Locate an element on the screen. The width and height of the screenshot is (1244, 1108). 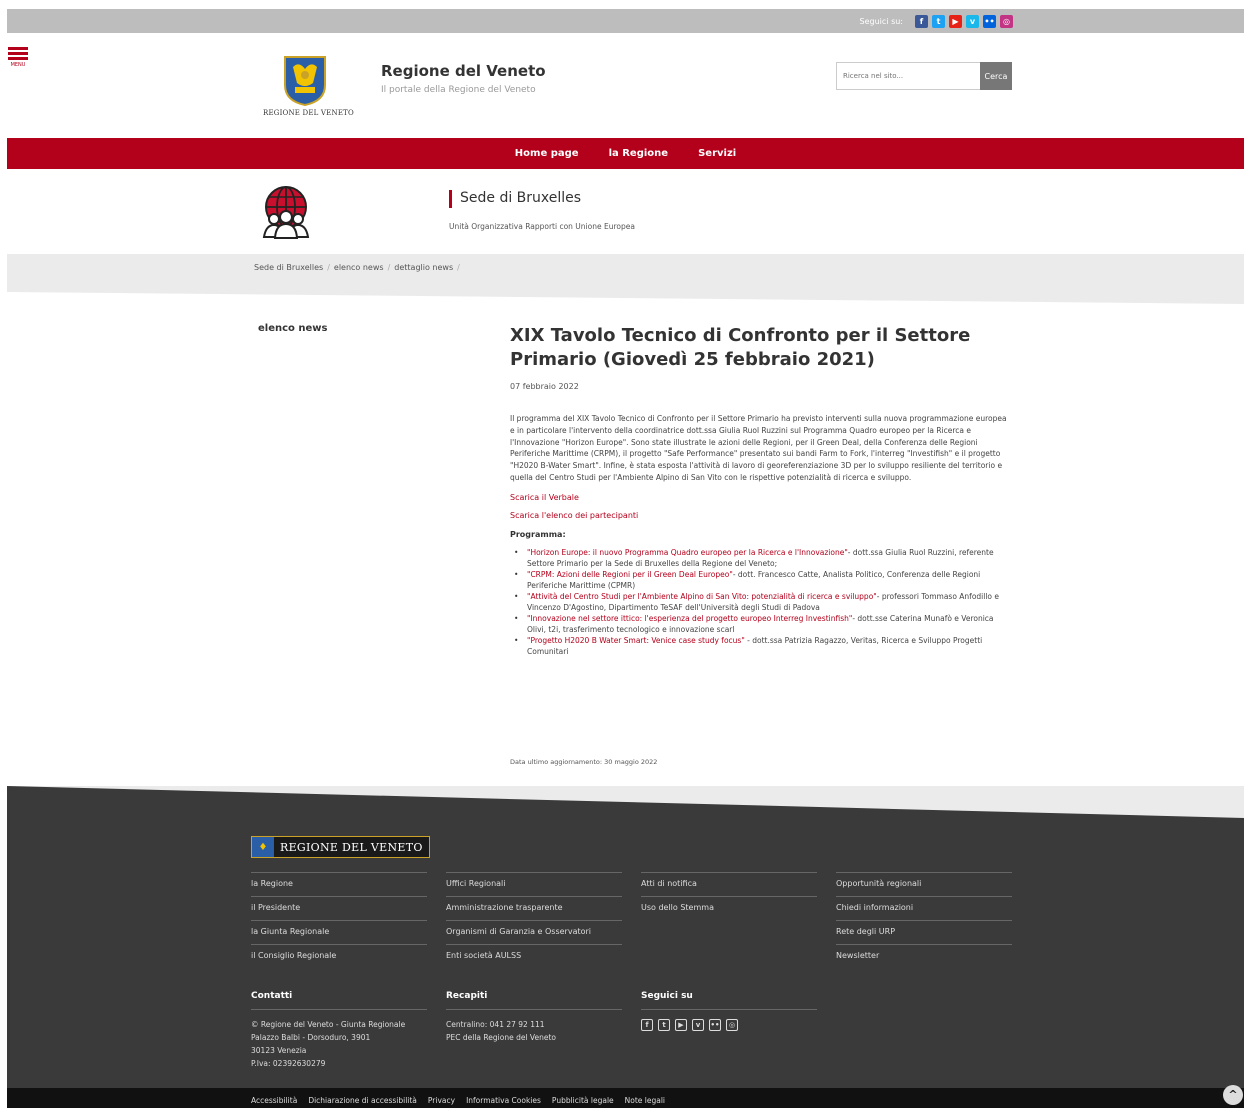
regione-crest-logo is located at coordinates (305, 80).